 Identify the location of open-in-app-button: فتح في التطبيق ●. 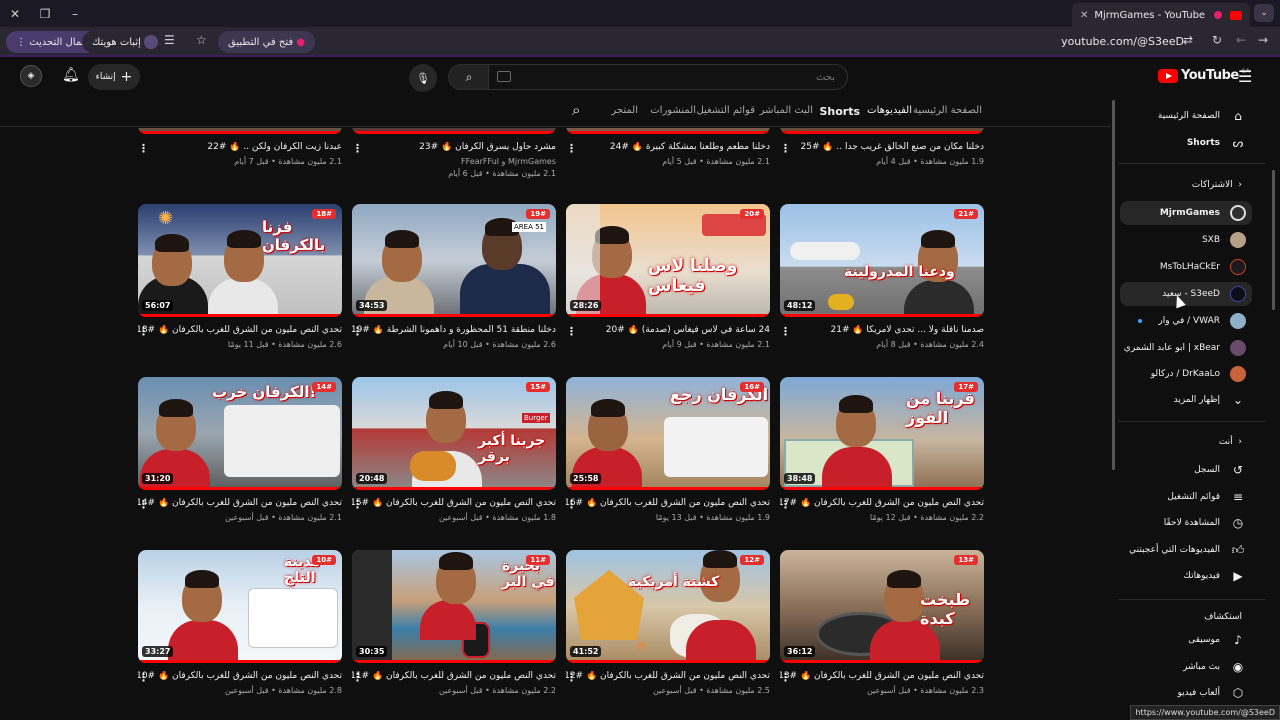
(267, 42).